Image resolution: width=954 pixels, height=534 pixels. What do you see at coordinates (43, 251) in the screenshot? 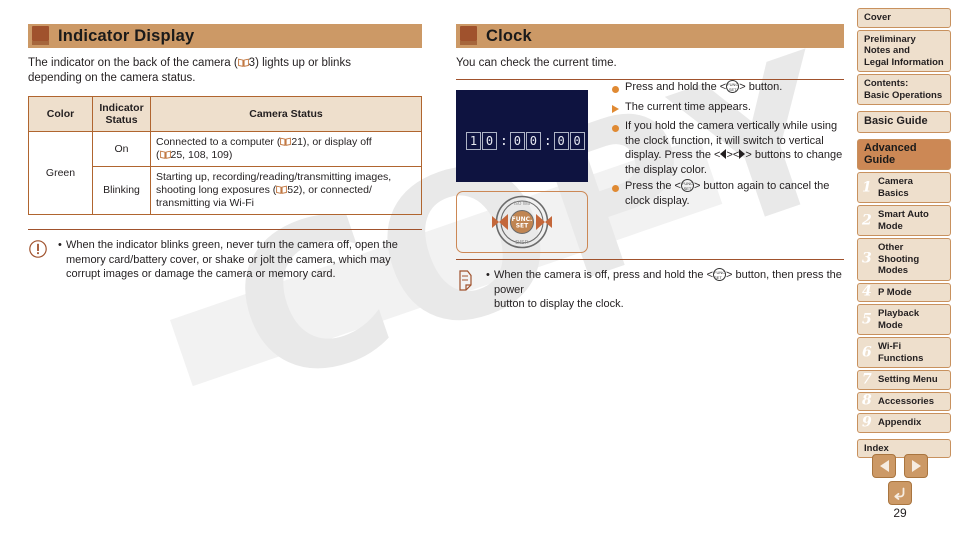
I see `caution-icon` at bounding box center [43, 251].